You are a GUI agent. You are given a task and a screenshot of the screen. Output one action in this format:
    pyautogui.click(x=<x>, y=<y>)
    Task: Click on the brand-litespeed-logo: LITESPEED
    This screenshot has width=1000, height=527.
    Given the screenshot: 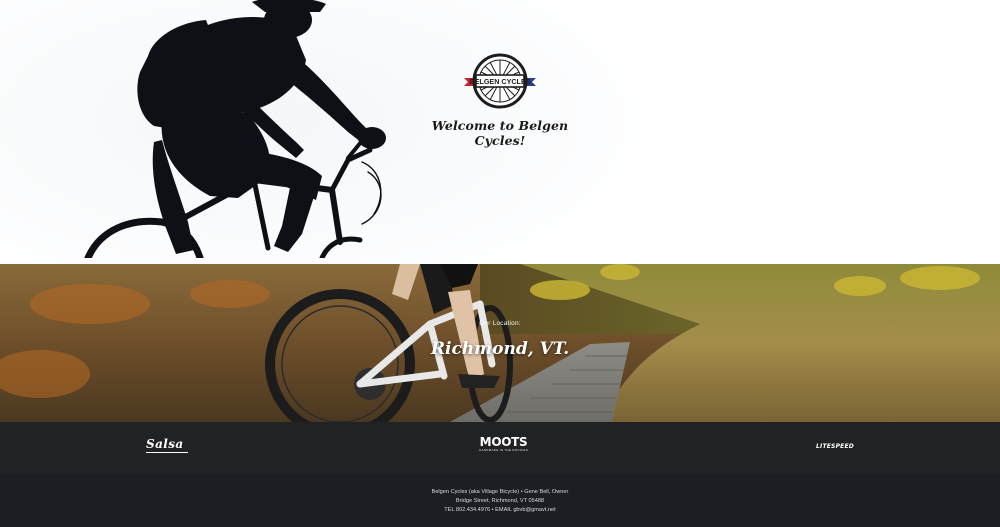 What is the action you would take?
    pyautogui.click(x=835, y=446)
    